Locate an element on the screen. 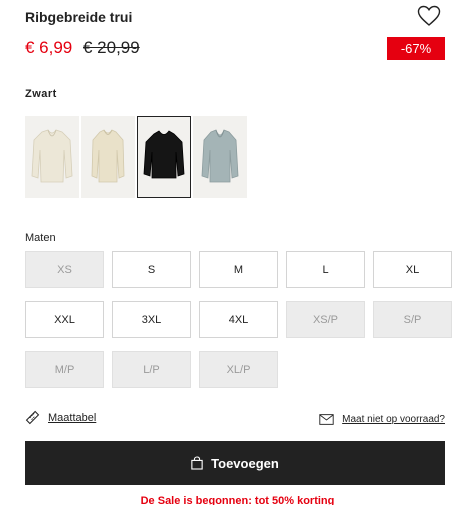 The width and height of the screenshot is (475, 505). color-swatches is located at coordinates (136, 157).